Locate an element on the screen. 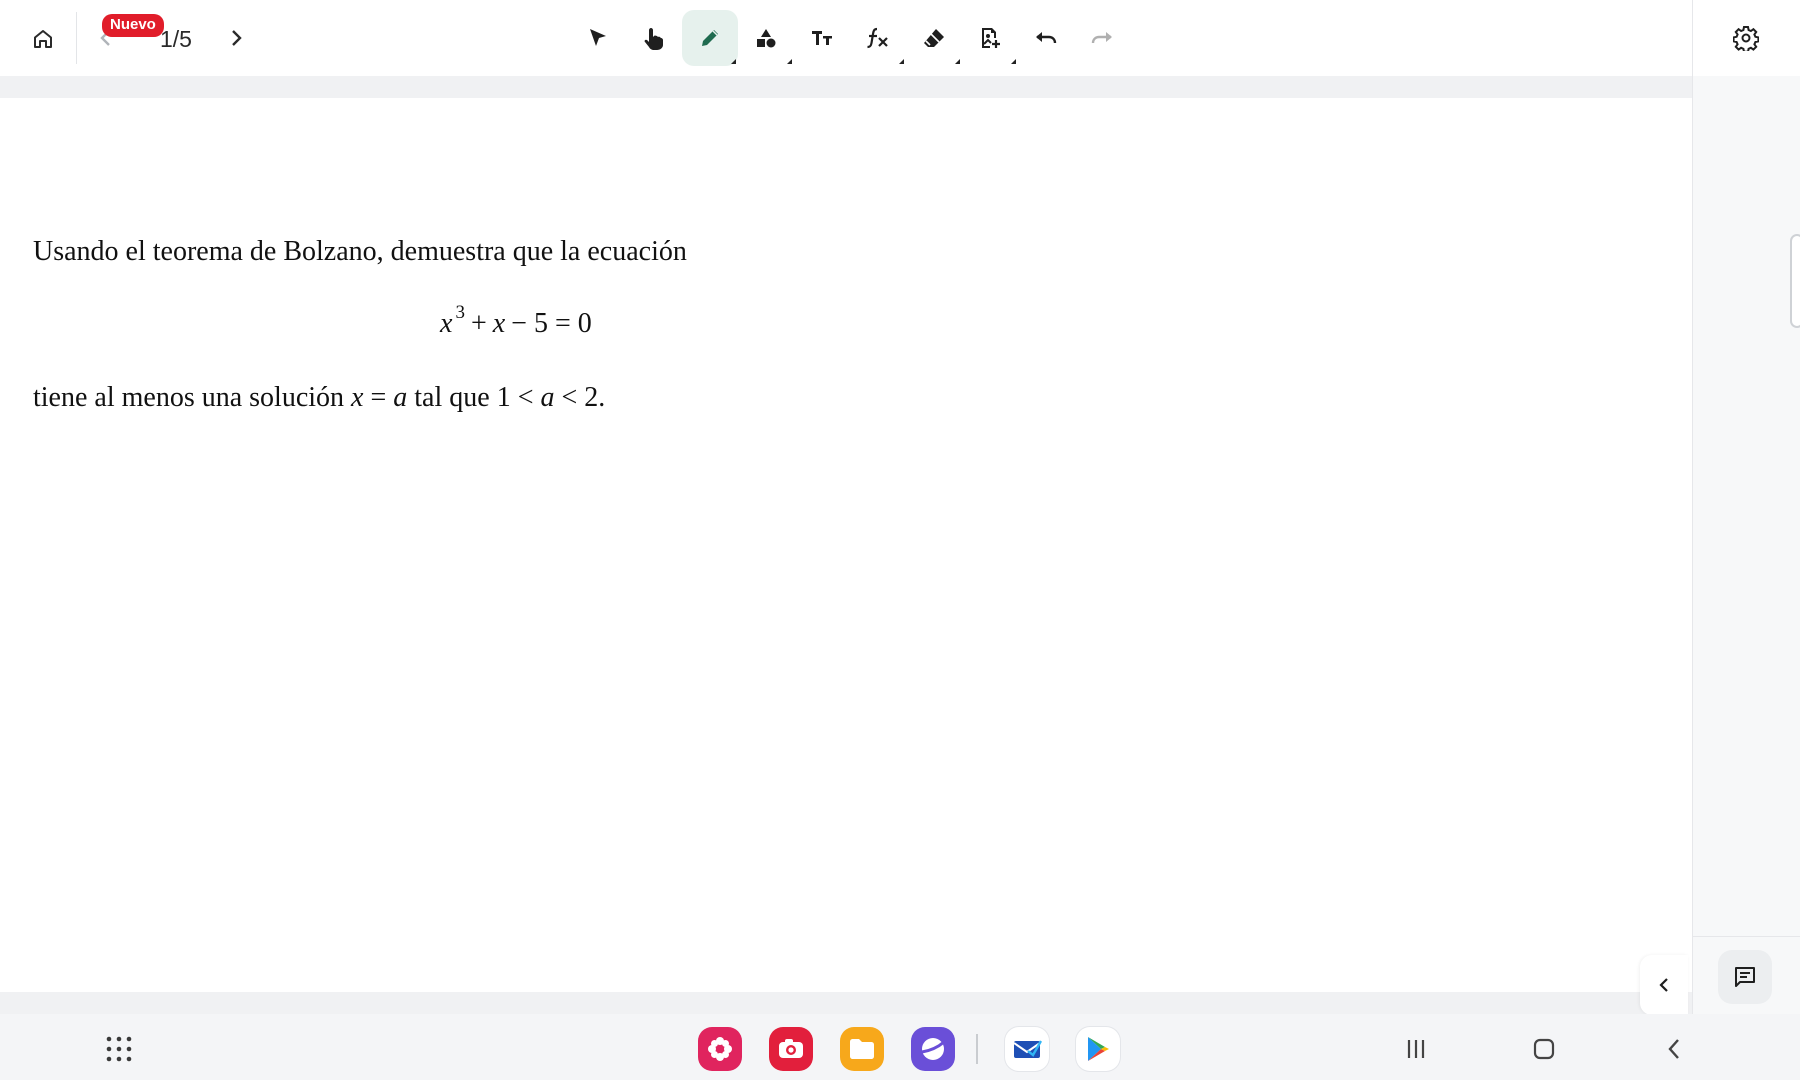  eq-variable-x: x is located at coordinates (446, 323).